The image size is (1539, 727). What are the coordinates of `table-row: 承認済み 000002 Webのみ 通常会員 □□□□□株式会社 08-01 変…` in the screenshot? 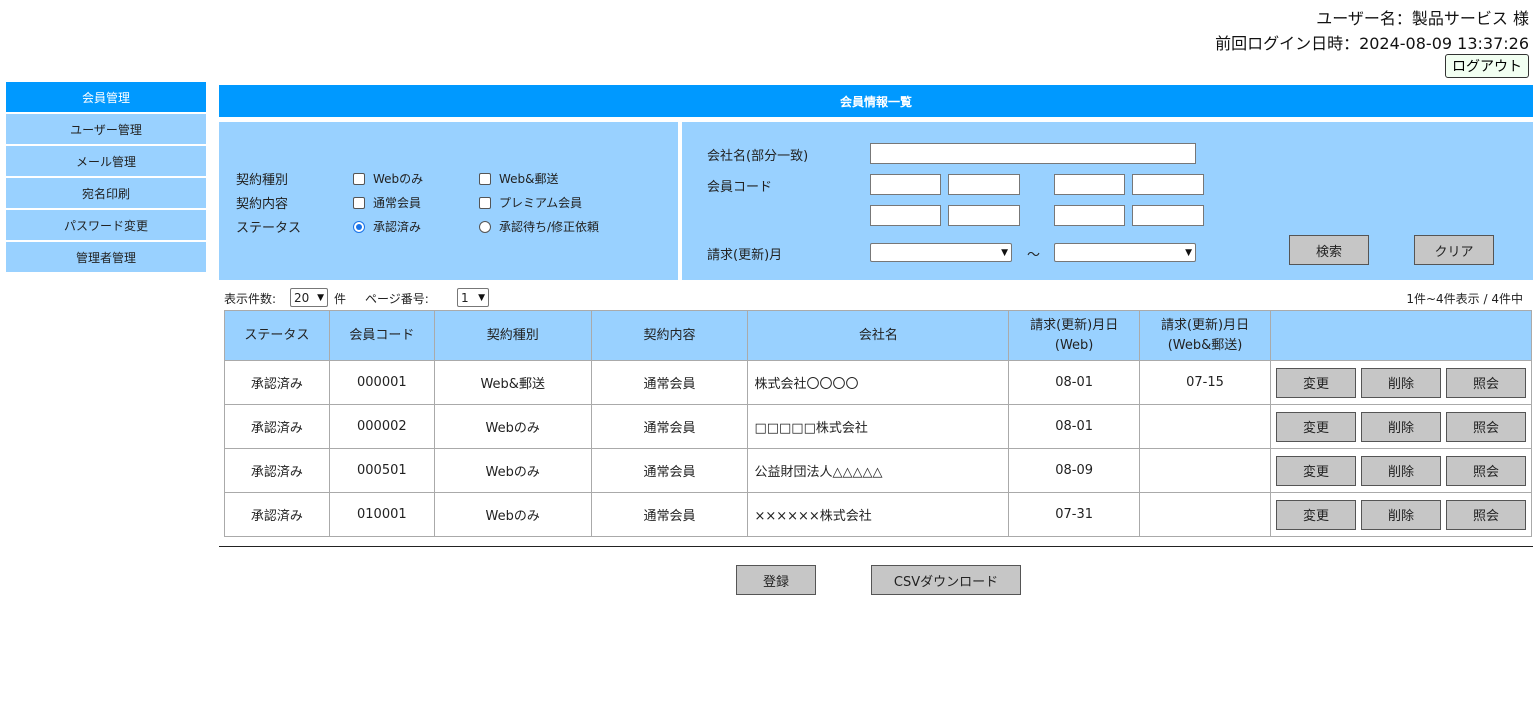 It's located at (878, 426).